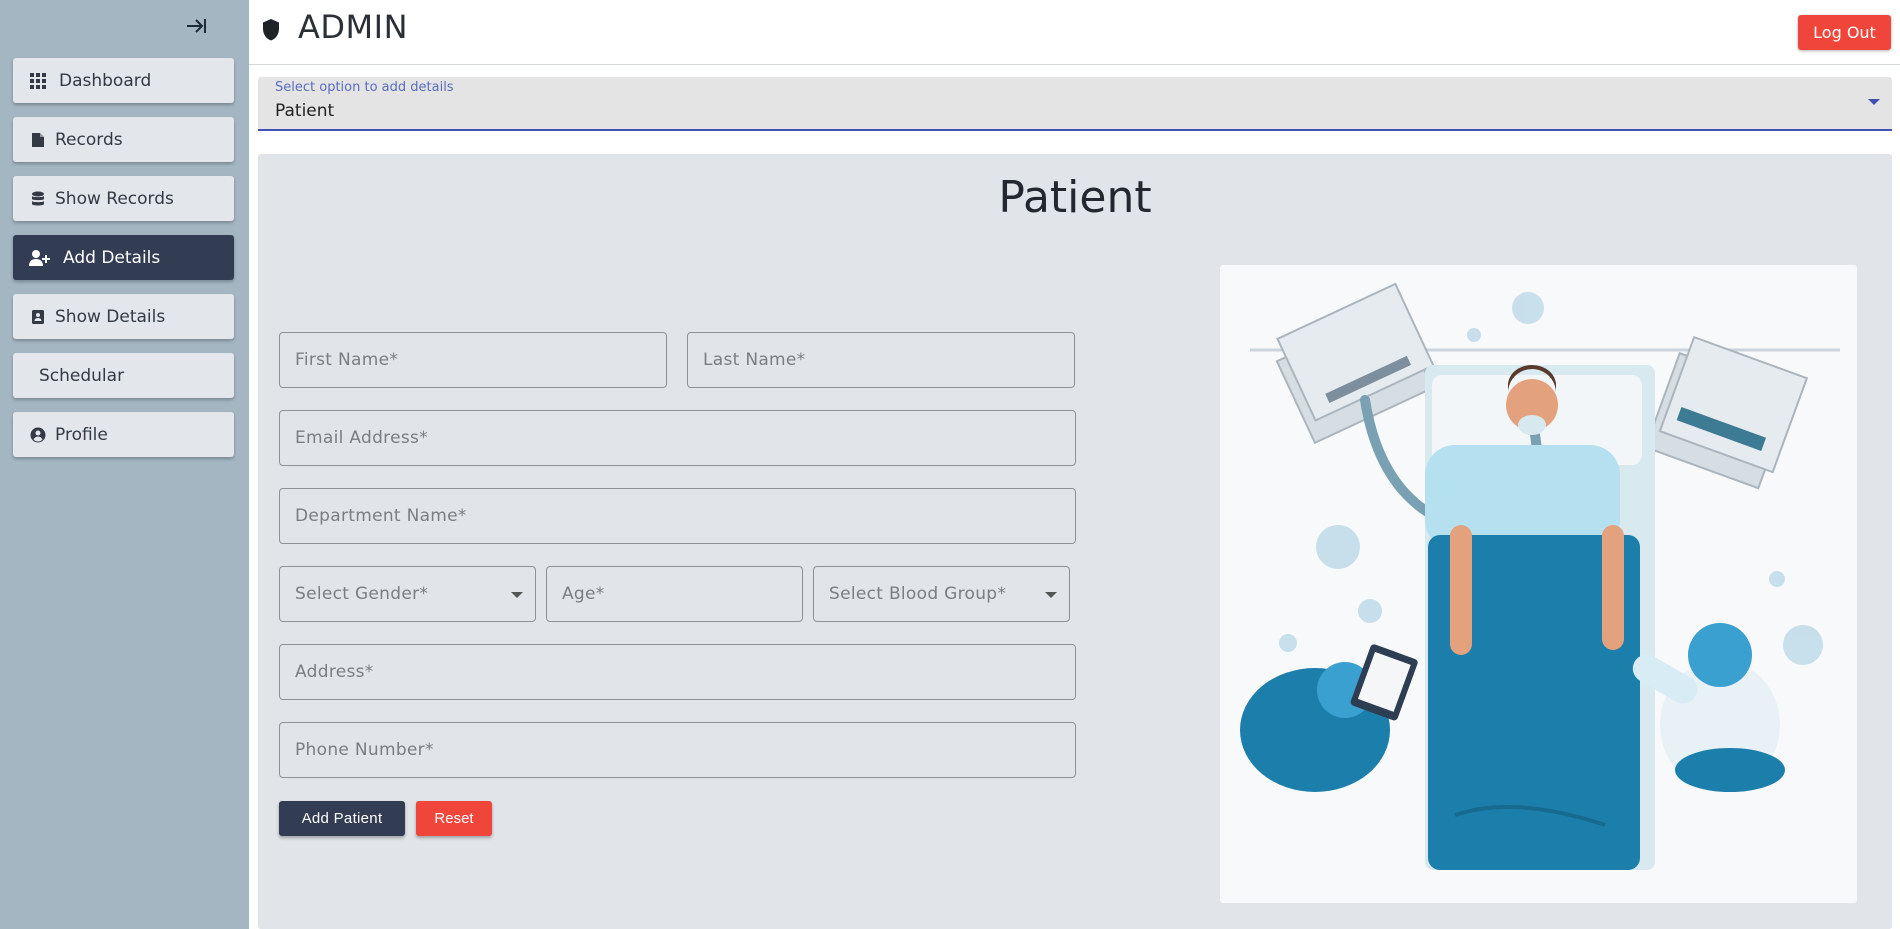  What do you see at coordinates (364, 750) in the screenshot?
I see `phone-placeholder: Phone Number*` at bounding box center [364, 750].